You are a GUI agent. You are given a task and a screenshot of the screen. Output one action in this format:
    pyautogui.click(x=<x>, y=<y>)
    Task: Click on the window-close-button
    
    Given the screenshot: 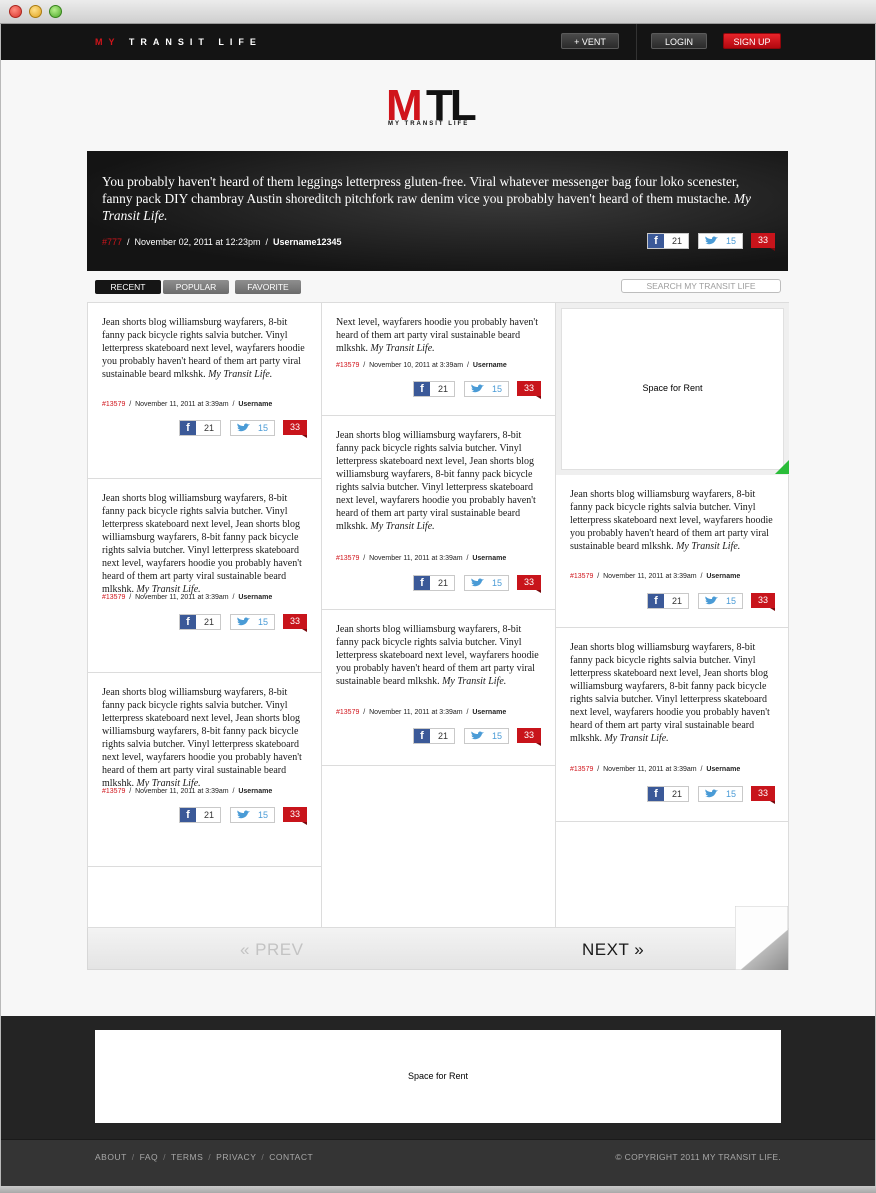 What is the action you would take?
    pyautogui.click(x=15, y=11)
    